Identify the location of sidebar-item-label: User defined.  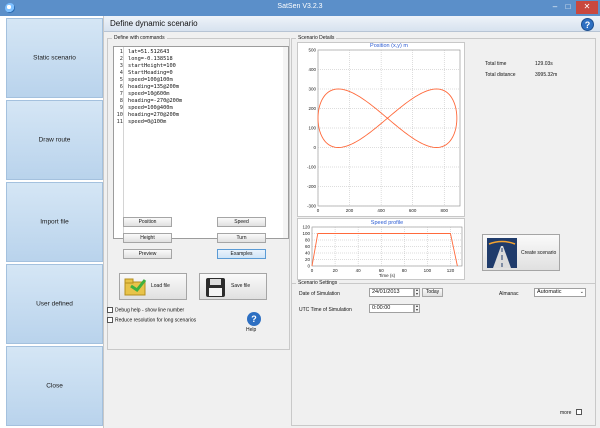
(54, 304).